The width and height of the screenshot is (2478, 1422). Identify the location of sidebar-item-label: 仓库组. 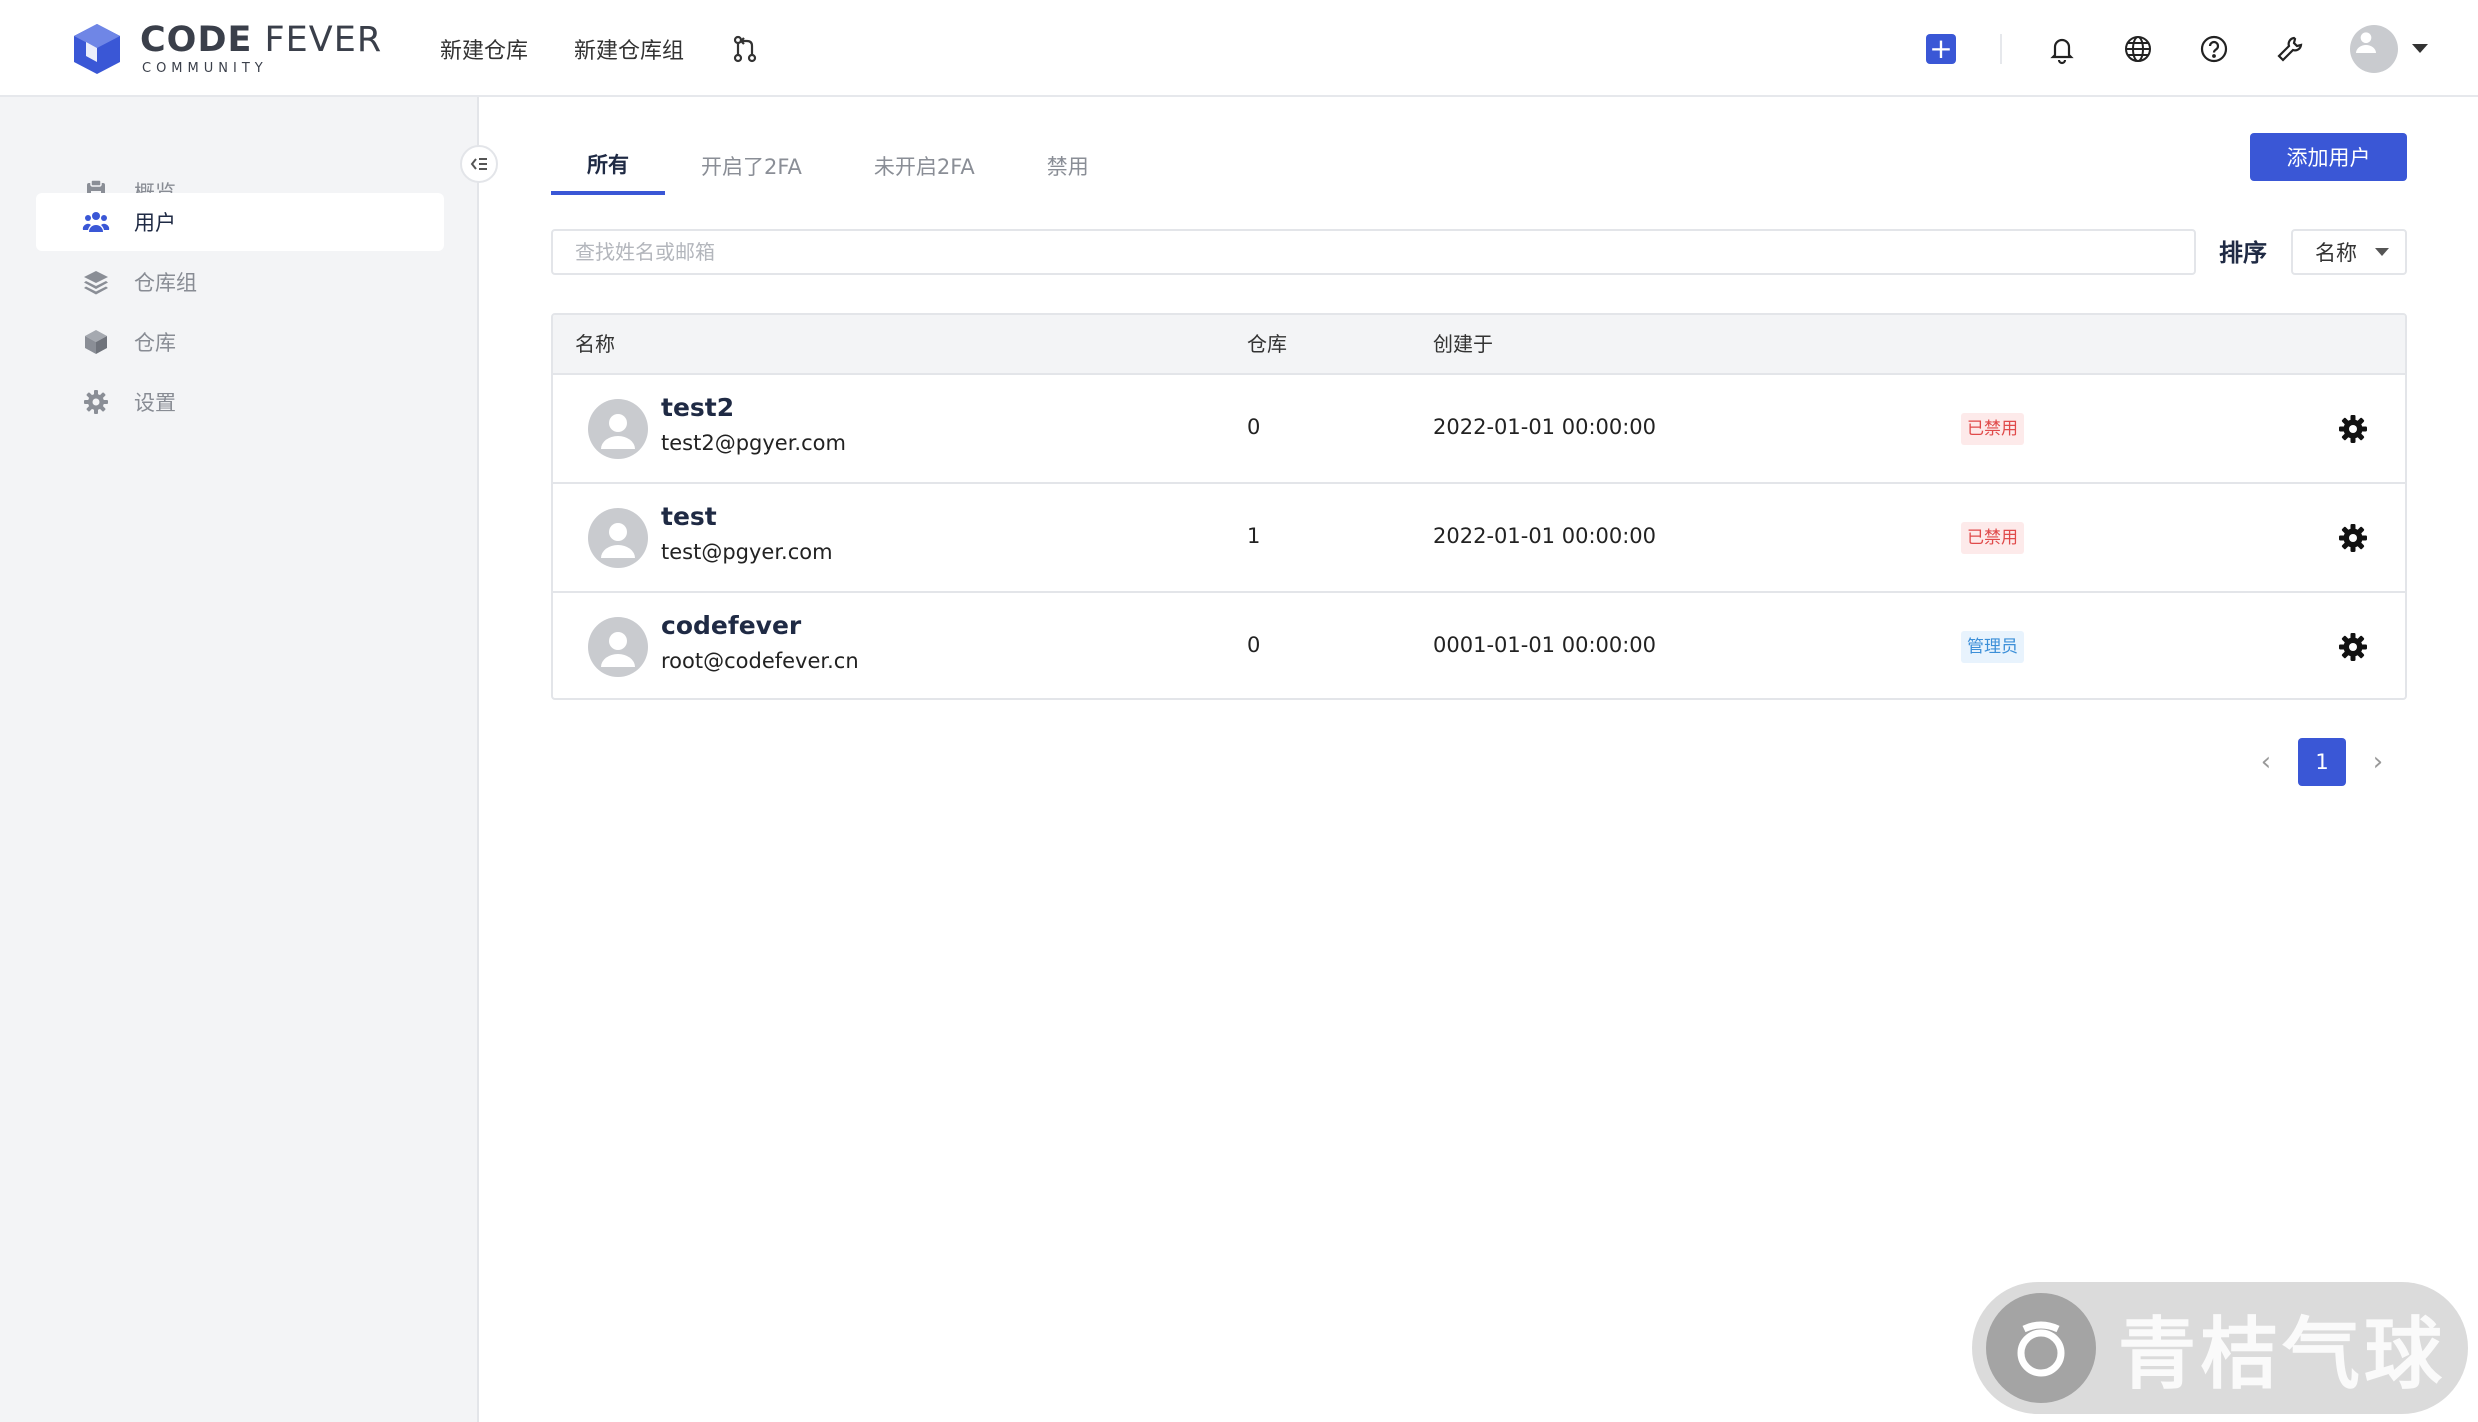
(165, 283).